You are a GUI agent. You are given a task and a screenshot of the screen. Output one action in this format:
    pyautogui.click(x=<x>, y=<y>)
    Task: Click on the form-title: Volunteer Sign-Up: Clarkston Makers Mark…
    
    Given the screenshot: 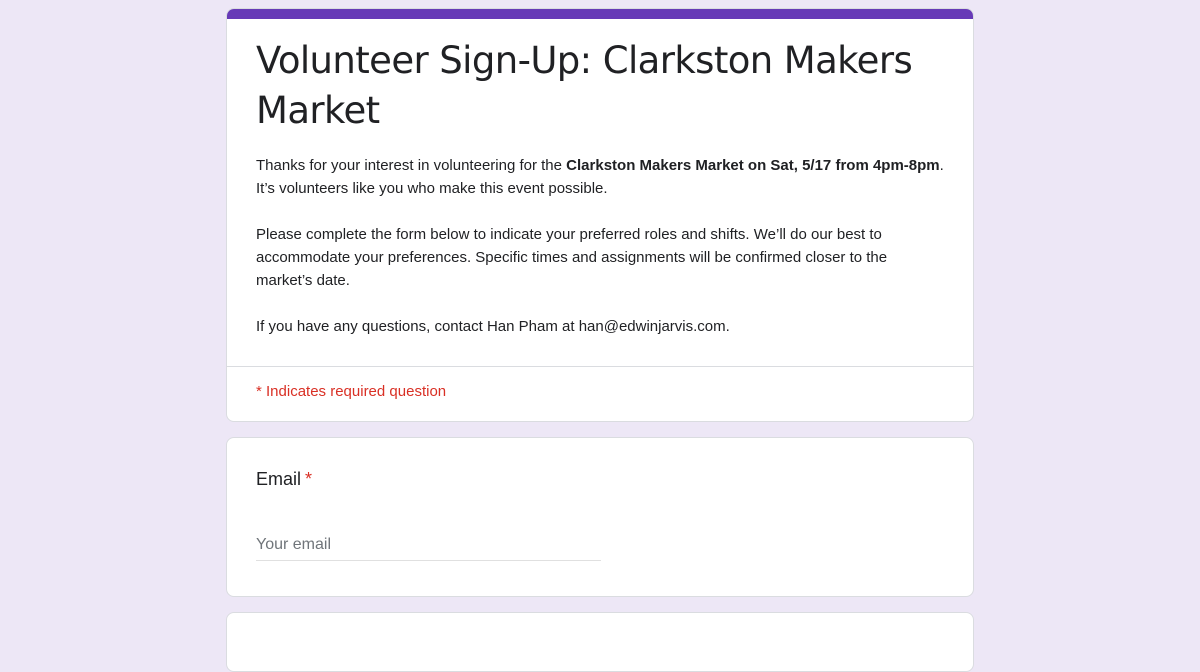 What is the action you would take?
    pyautogui.click(x=584, y=85)
    